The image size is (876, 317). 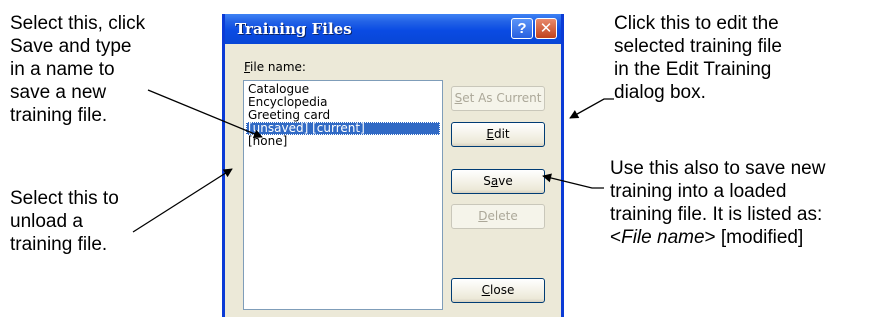 What do you see at coordinates (205, 114) in the screenshot?
I see `arrow-to-unsaved-item` at bounding box center [205, 114].